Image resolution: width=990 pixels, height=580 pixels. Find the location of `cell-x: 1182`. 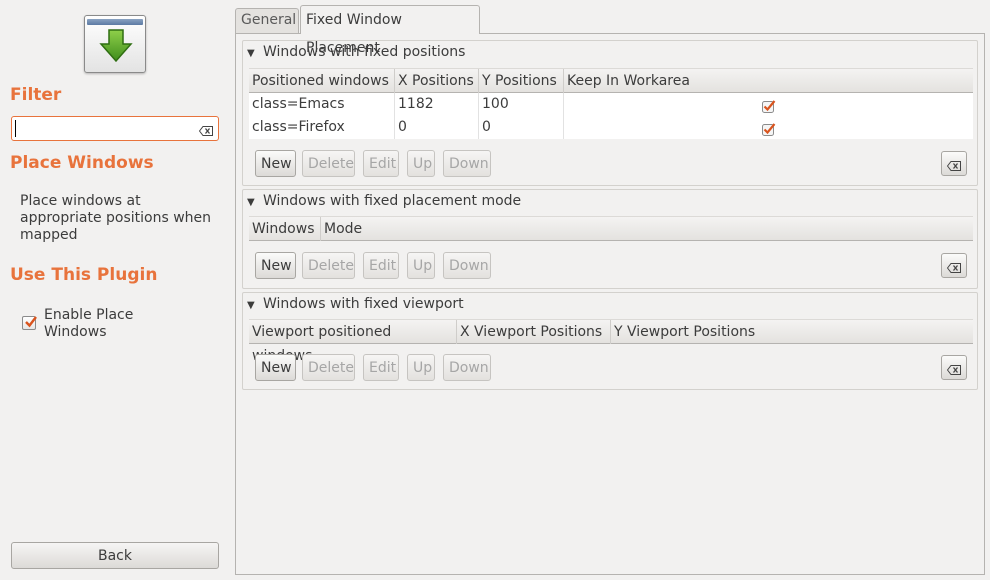

cell-x: 1182 is located at coordinates (437, 104).